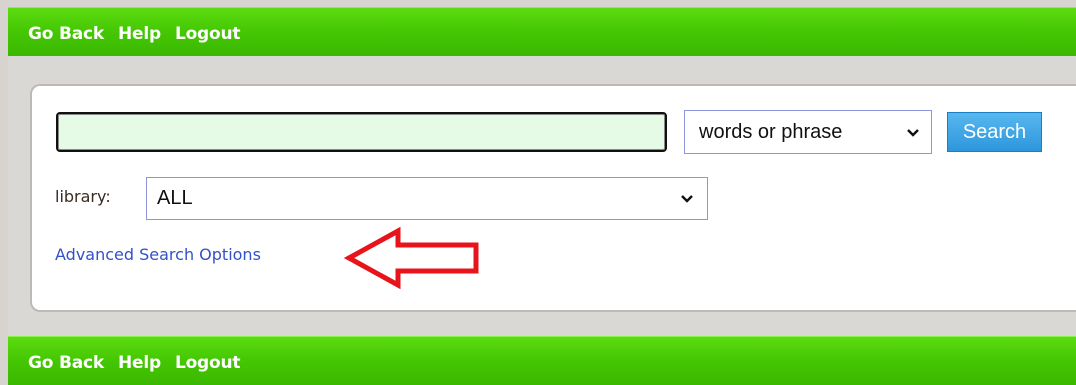  What do you see at coordinates (83, 196) in the screenshot?
I see `library-label: library:` at bounding box center [83, 196].